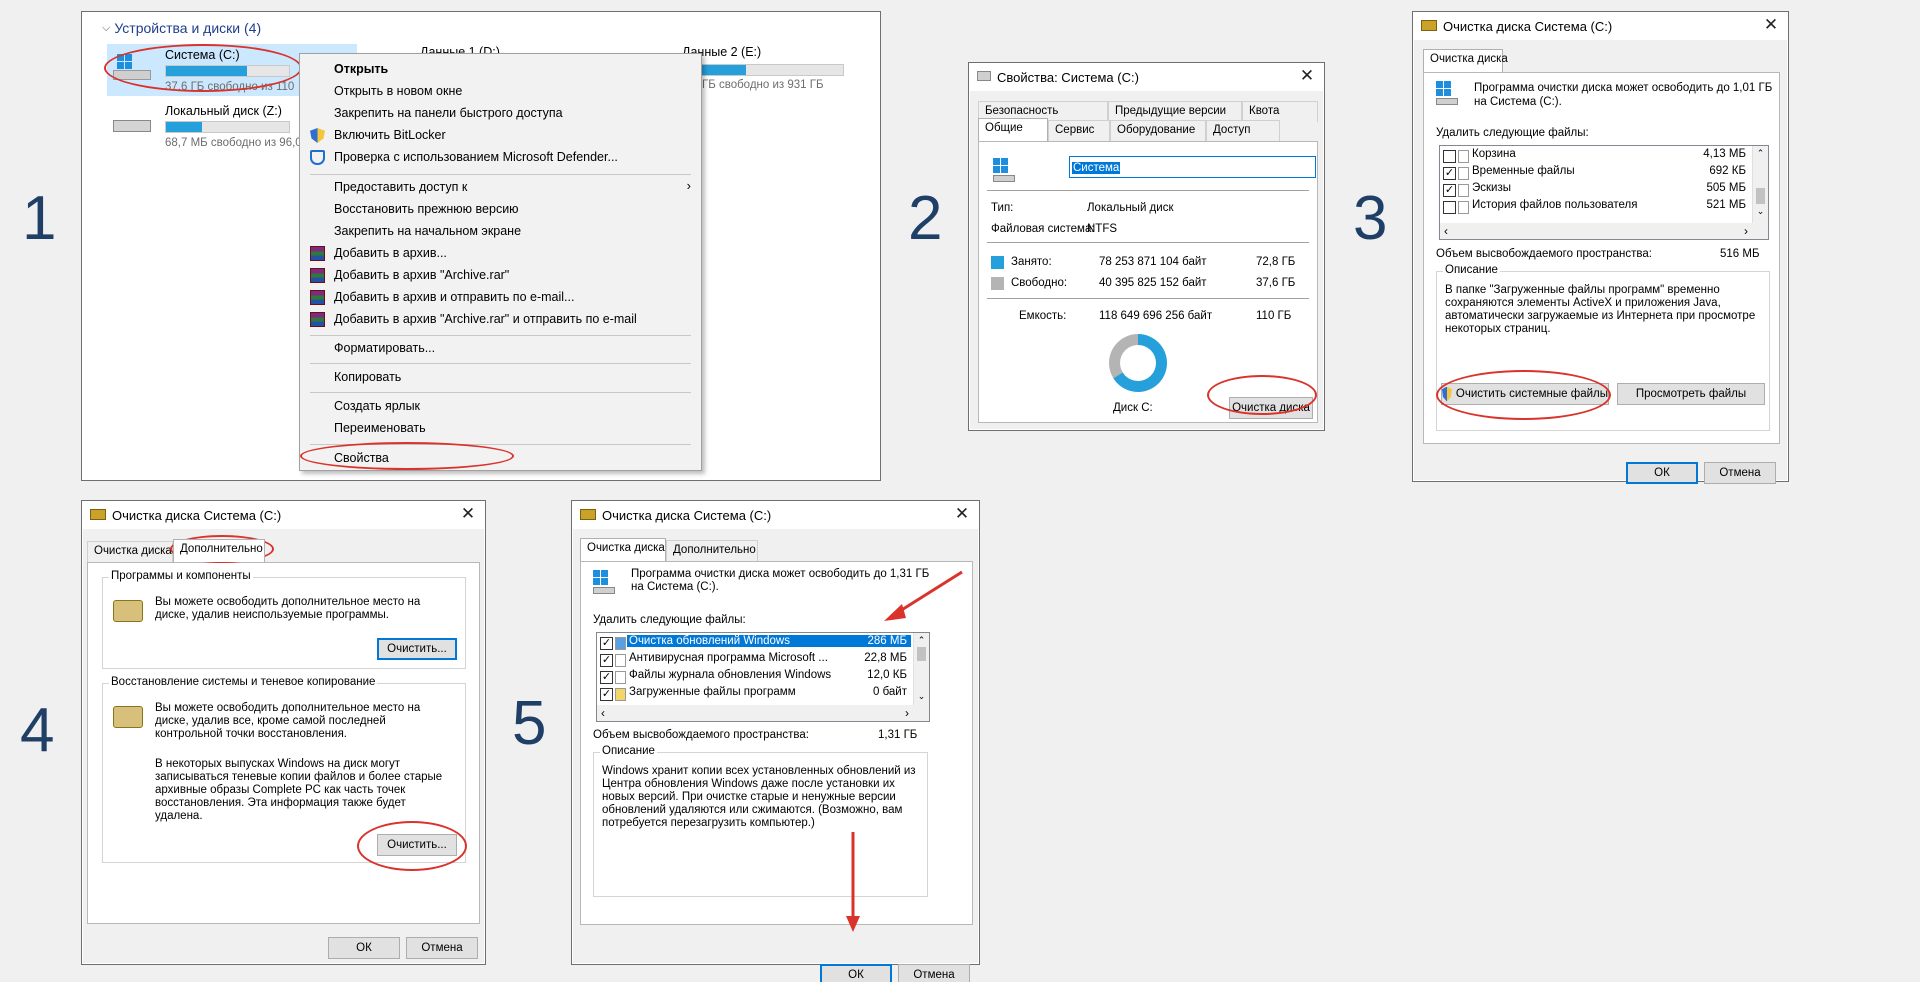  Describe the element at coordinates (500, 91) in the screenshot. I see `menu-item-open-new-window: Открыть в новом окне` at that location.